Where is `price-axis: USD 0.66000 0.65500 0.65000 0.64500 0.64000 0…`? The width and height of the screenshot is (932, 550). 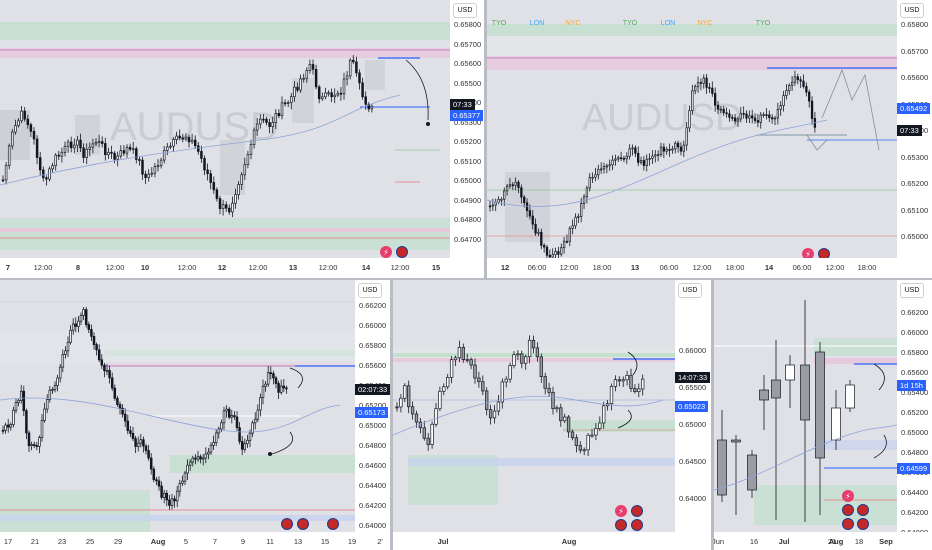
price-axis: USD 0.66000 0.65500 0.65000 0.64500 0.64000 0… is located at coordinates (693, 410).